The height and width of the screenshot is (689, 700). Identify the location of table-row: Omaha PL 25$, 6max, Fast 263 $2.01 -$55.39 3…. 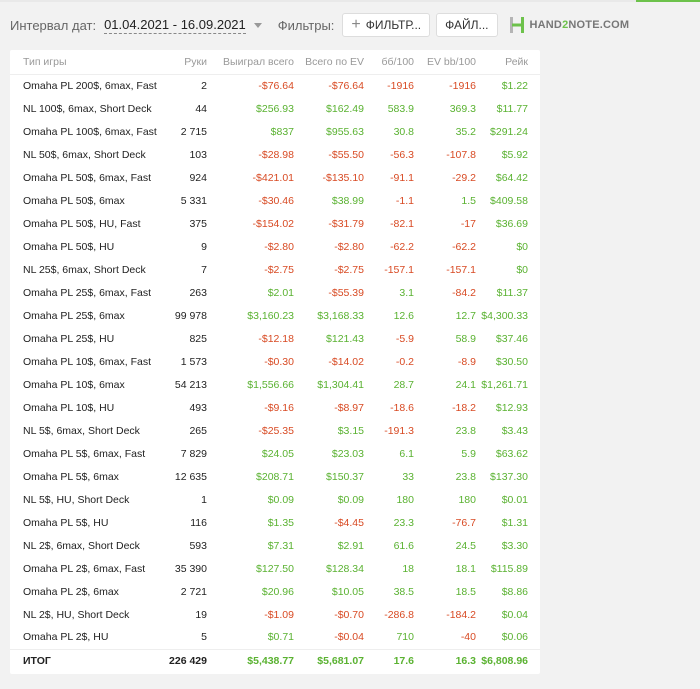
(275, 292).